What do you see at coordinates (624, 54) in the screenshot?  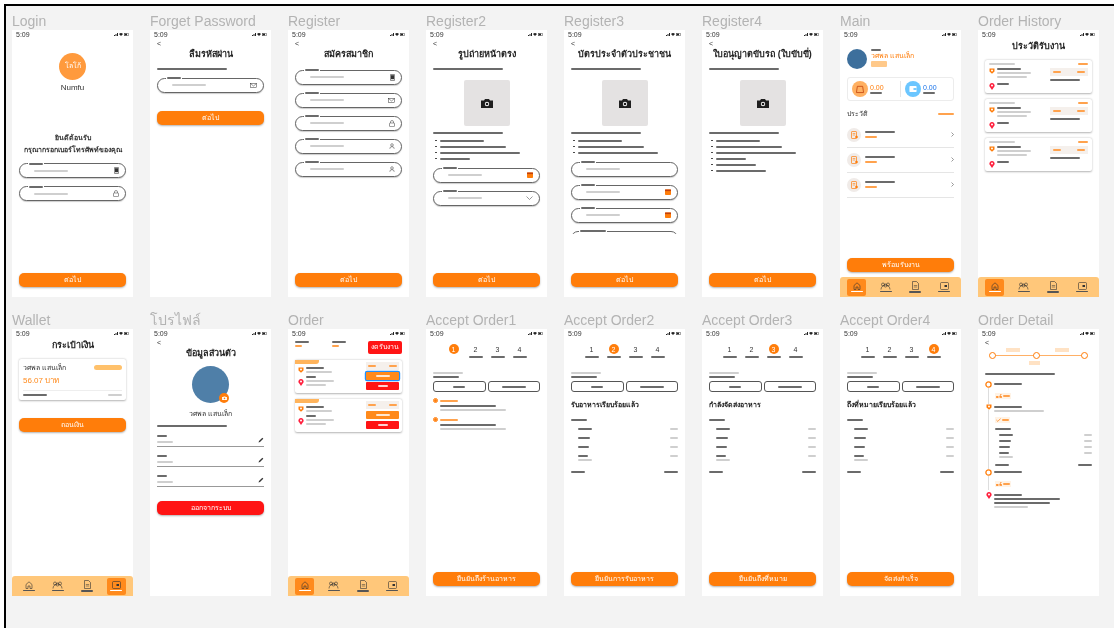 I see `screen-title: บัตรประจำตัวประชาชน` at bounding box center [624, 54].